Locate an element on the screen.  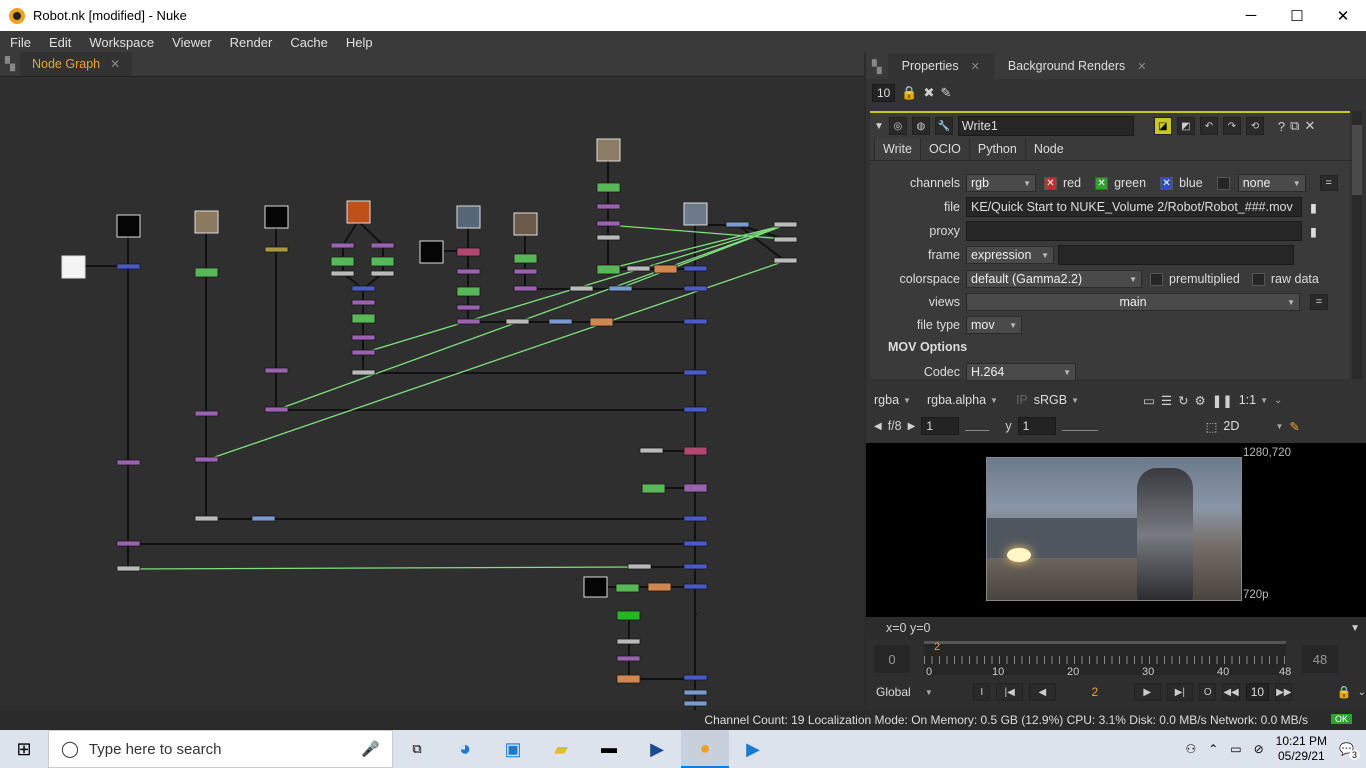
properties-scrollbar is located at coordinates (1357, 245).